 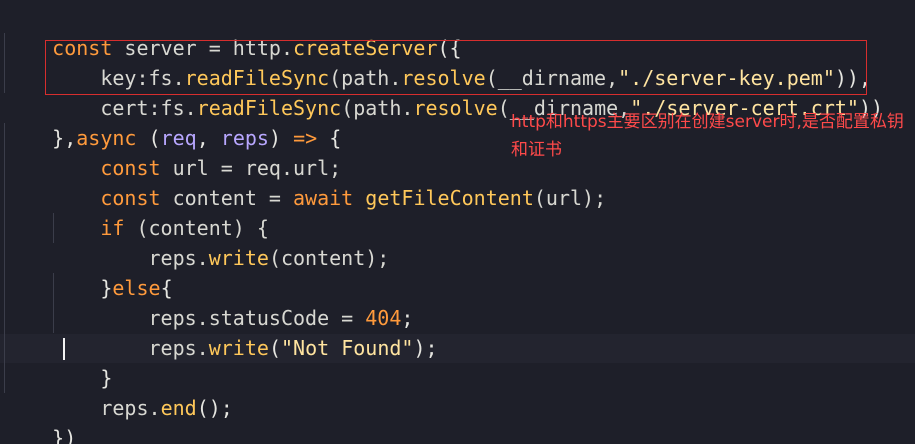 What do you see at coordinates (58, 361) in the screenshot?
I see `code-line-12: }` at bounding box center [58, 361].